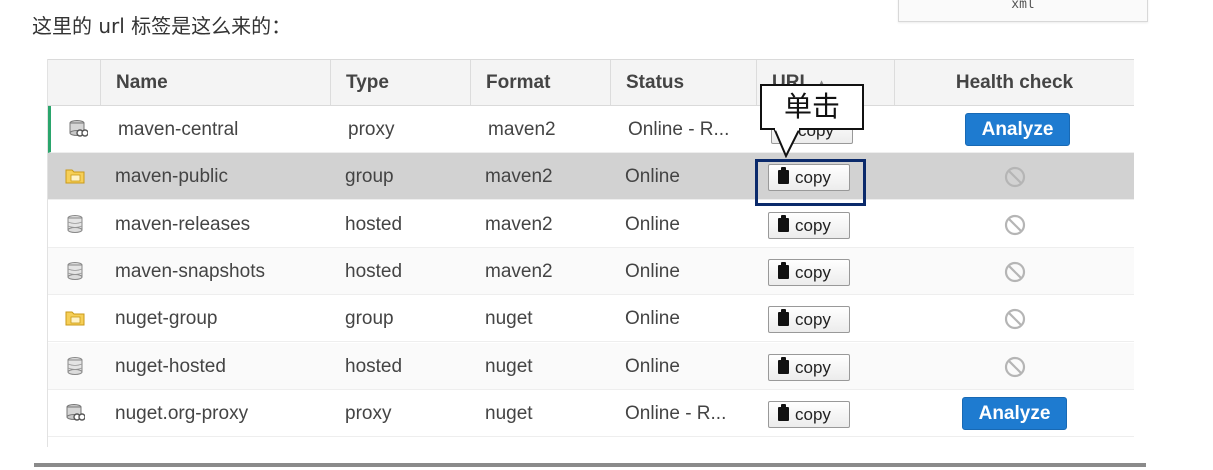 The height and width of the screenshot is (470, 1213). What do you see at coordinates (591, 319) in the screenshot?
I see `table-row: nuget-group group nuget Online copy` at bounding box center [591, 319].